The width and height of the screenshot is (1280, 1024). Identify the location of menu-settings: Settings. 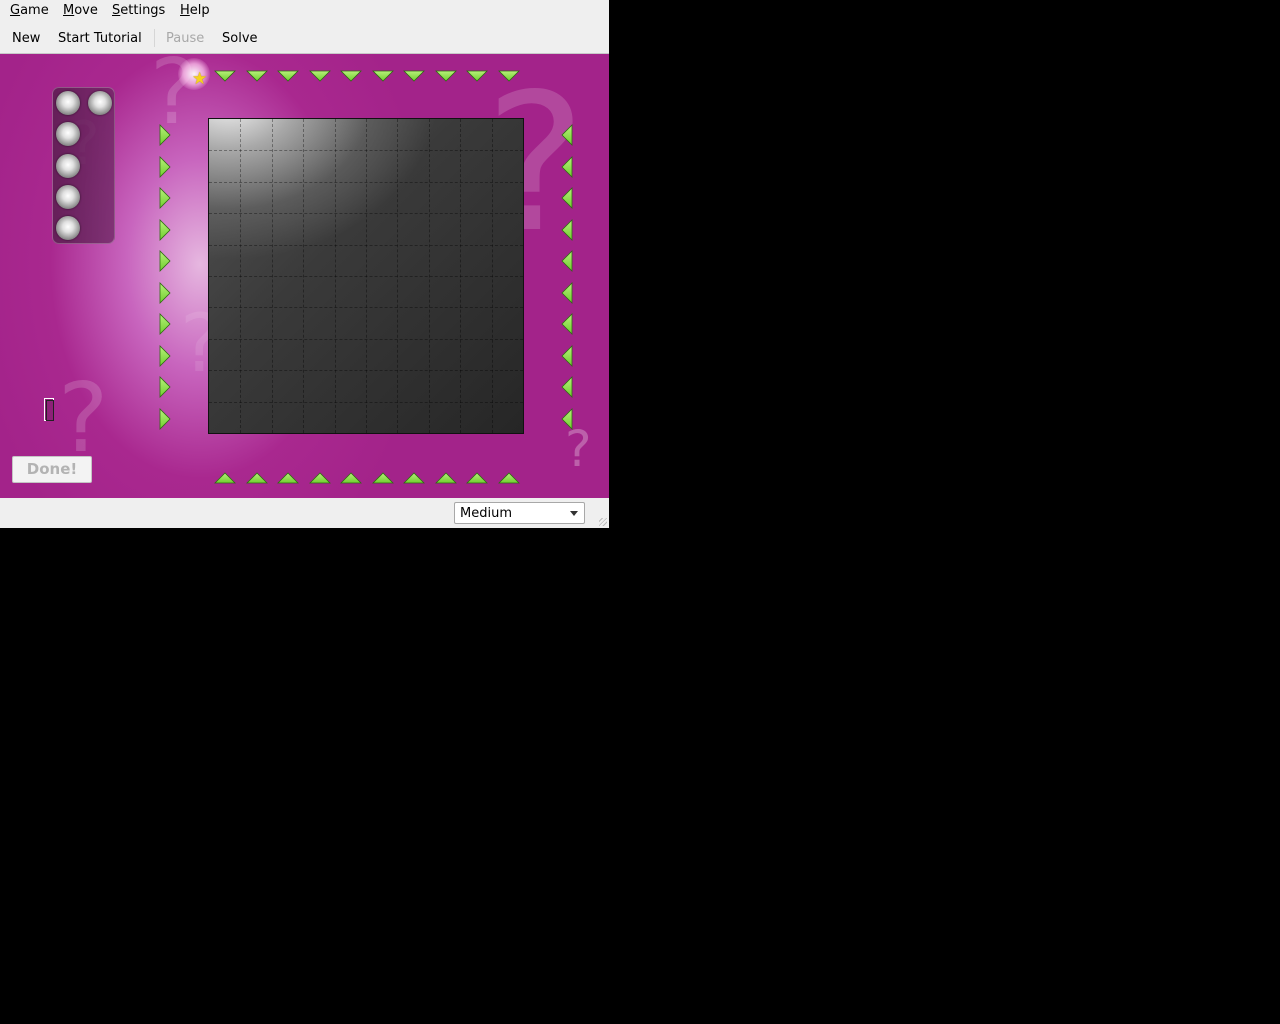
(138, 10).